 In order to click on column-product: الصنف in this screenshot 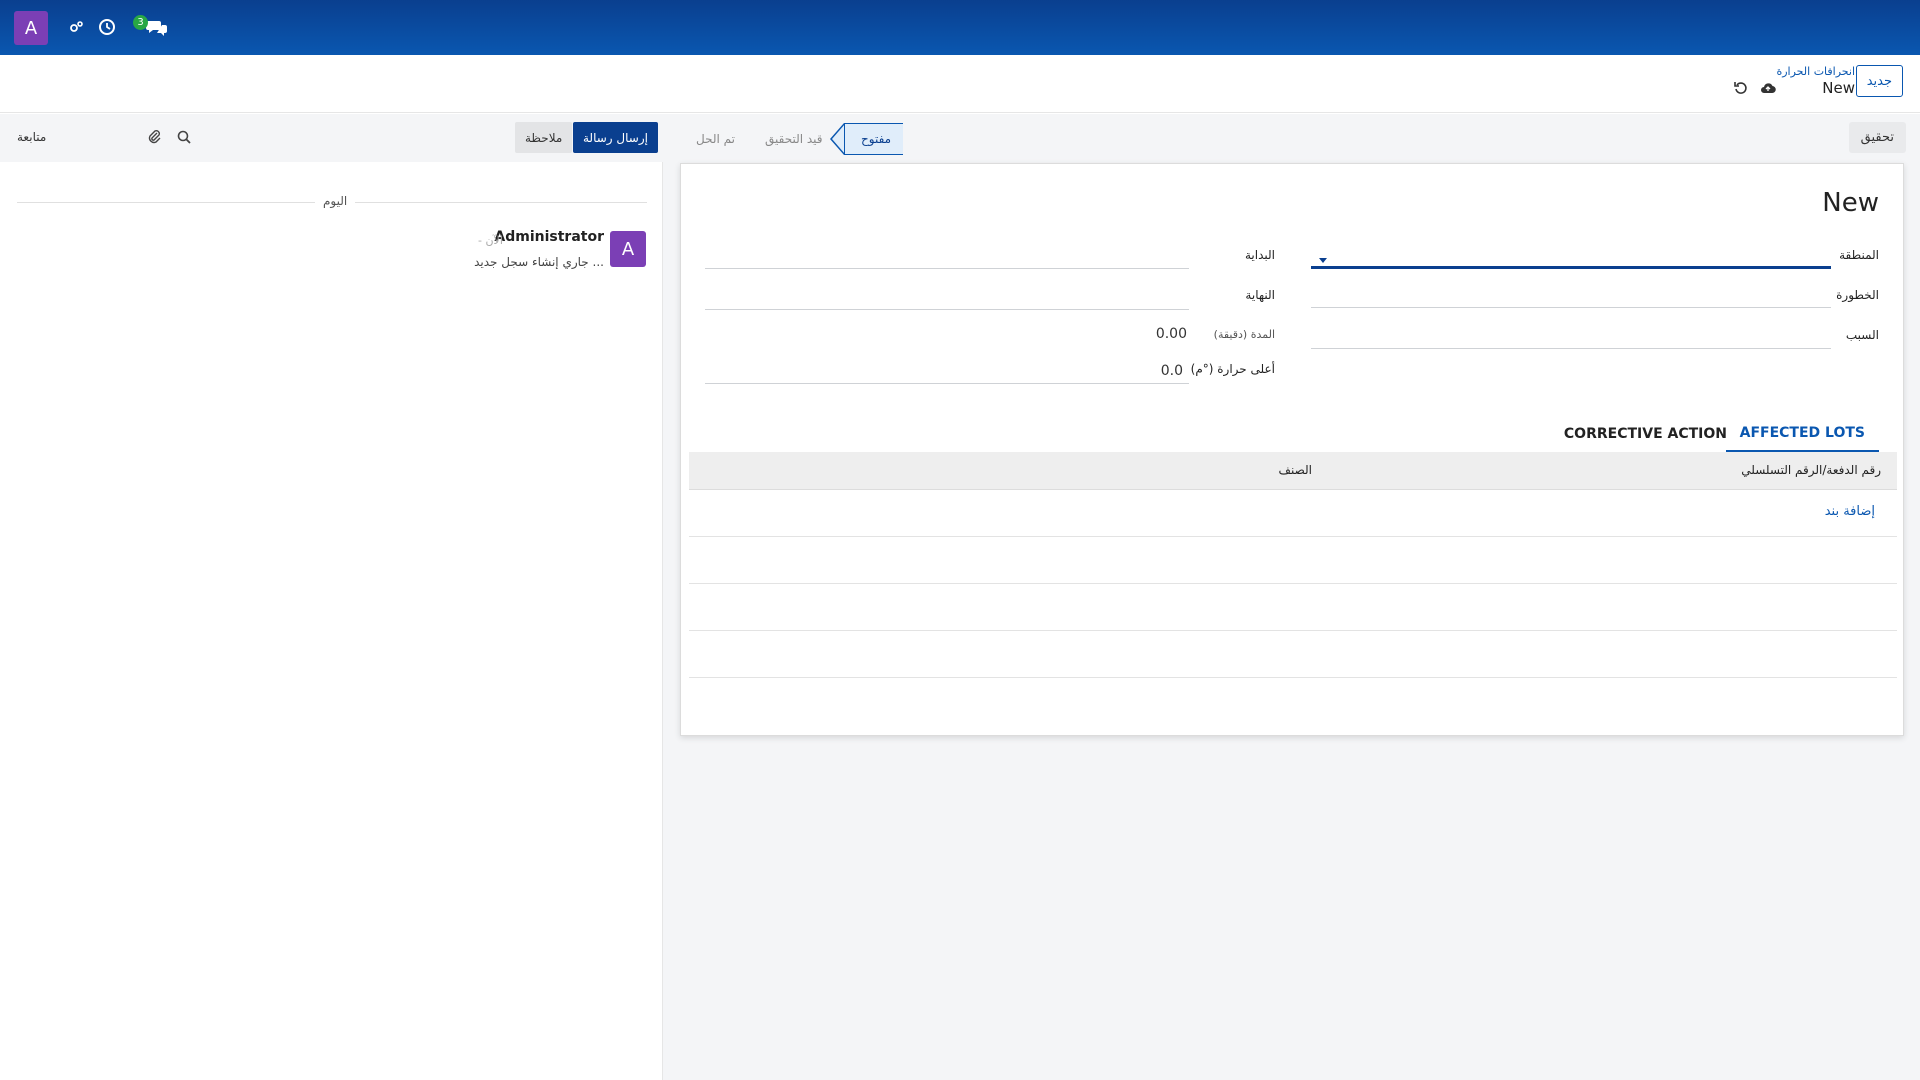, I will do `click(1295, 470)`.